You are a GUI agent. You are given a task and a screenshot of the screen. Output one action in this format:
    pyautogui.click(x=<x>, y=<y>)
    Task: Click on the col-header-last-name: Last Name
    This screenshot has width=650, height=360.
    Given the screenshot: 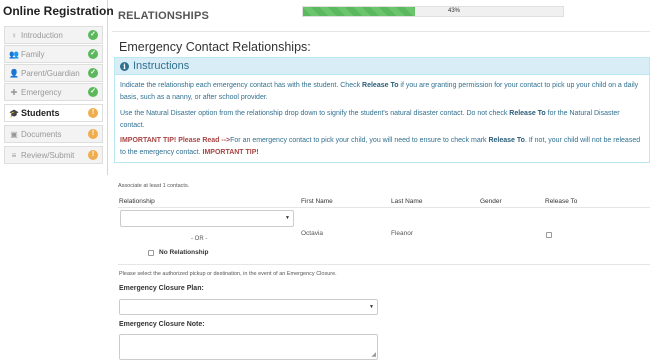 What is the action you would take?
    pyautogui.click(x=407, y=201)
    